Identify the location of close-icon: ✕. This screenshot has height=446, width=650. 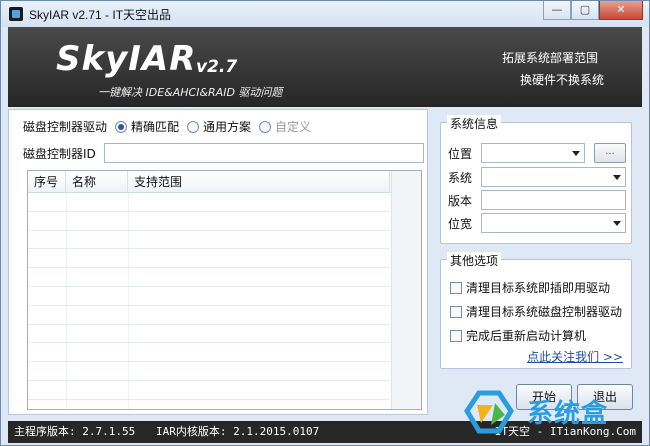
(621, 10).